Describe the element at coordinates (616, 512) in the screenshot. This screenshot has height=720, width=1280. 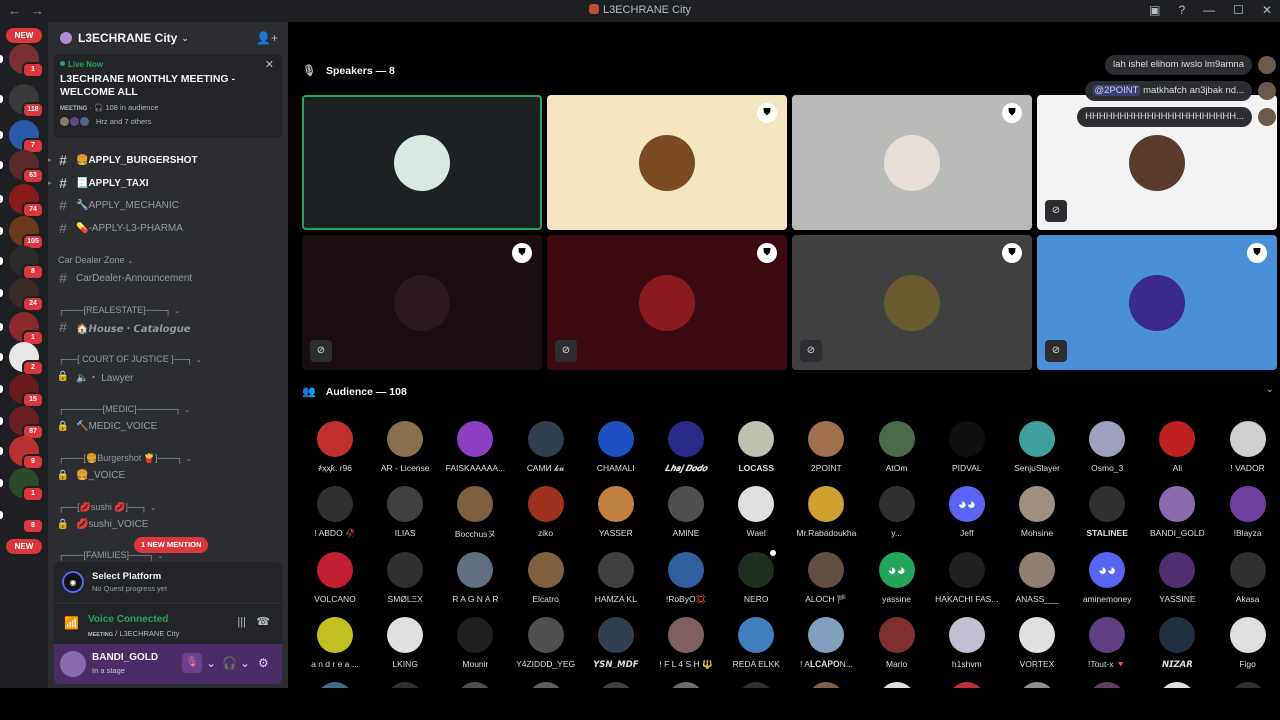
I see `audience-member: YASSER` at that location.